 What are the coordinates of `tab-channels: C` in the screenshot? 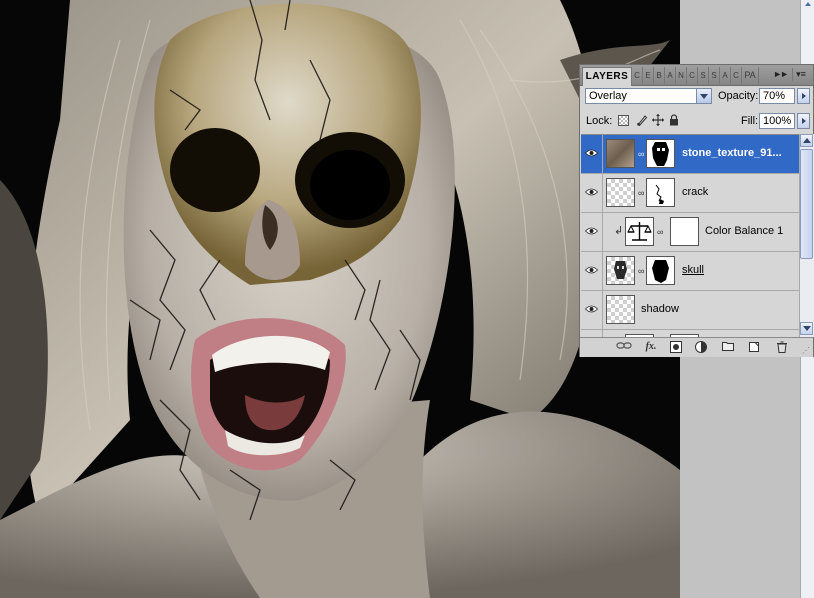 It's located at (637, 75).